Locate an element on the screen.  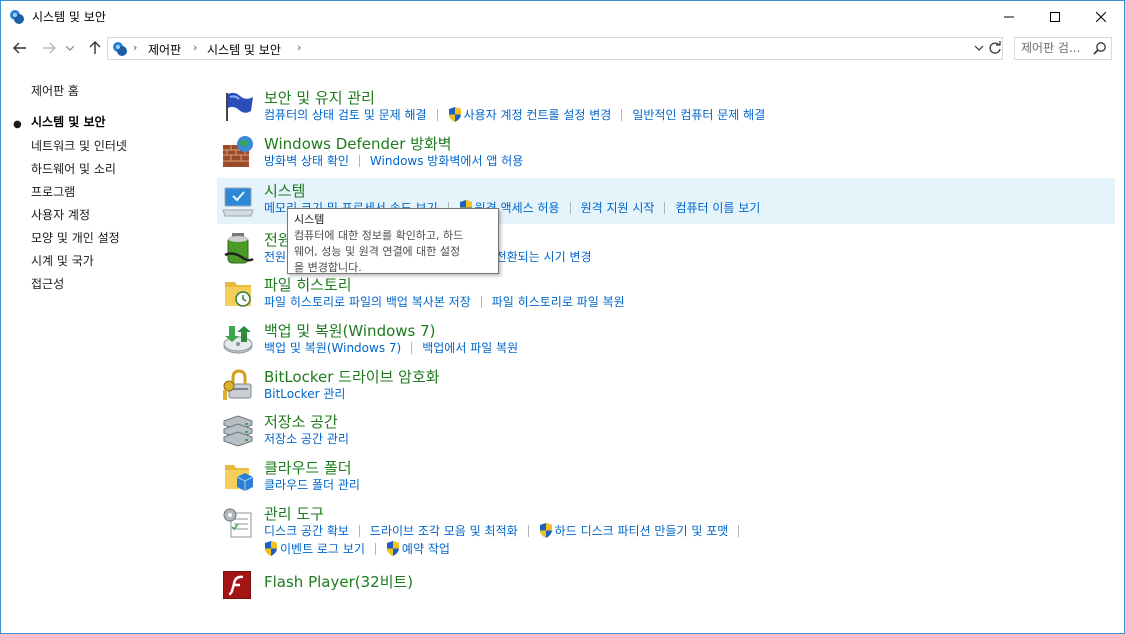
recent-locations-button is located at coordinates (70, 48).